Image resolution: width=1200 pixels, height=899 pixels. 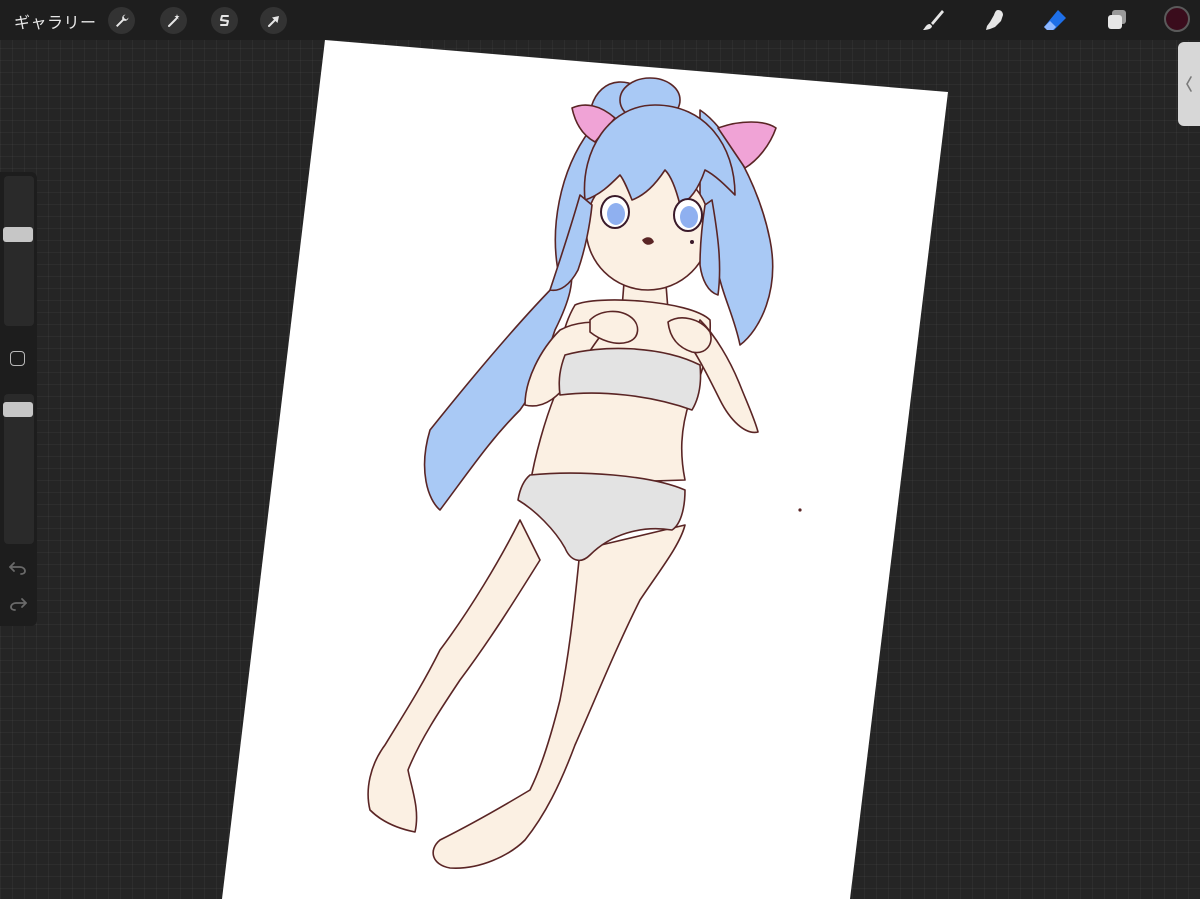 I want to click on smudge-button, so click(x=994, y=20).